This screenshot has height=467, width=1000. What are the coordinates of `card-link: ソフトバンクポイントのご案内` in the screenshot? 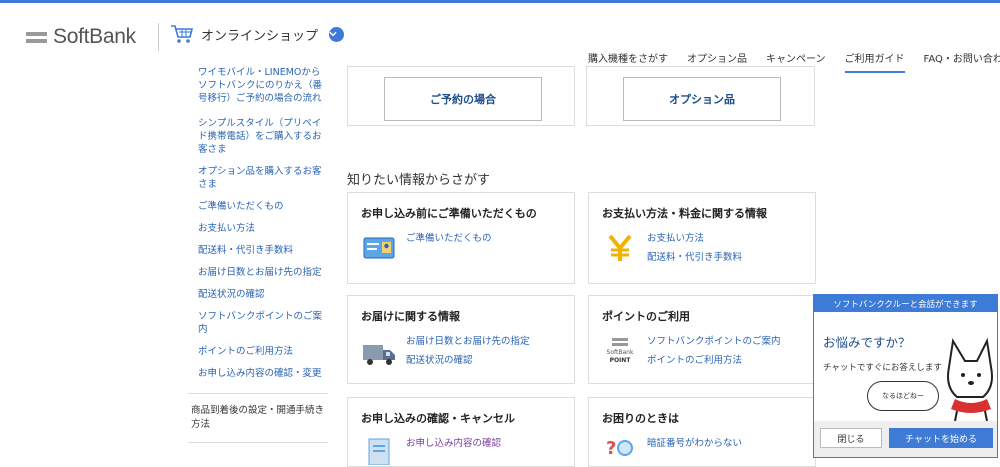 It's located at (713, 341).